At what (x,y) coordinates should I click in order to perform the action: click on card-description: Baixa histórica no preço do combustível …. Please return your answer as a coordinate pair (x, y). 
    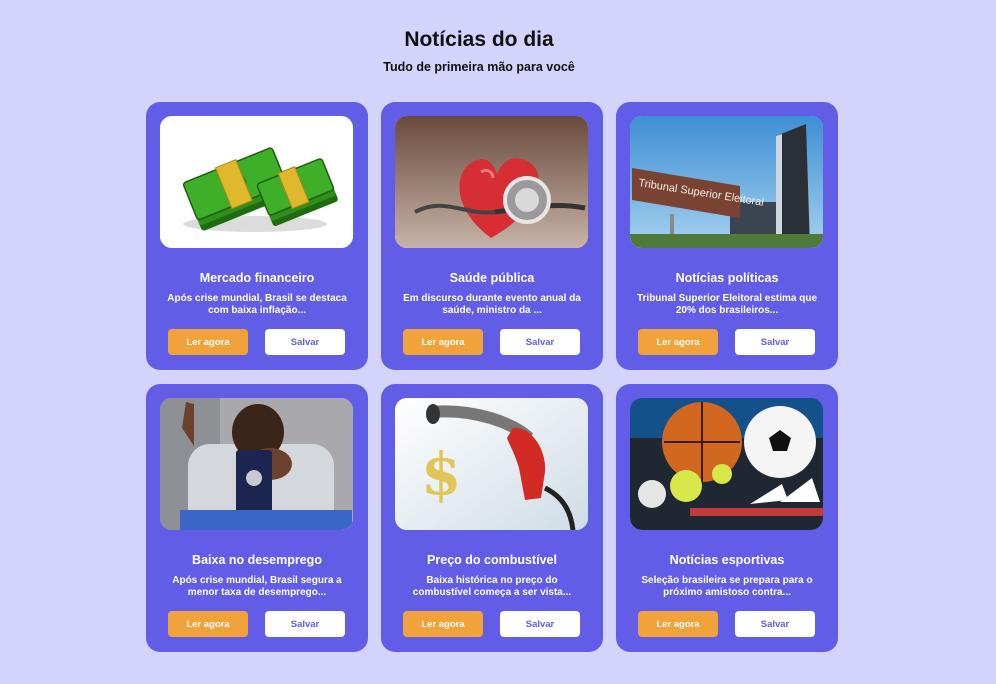
    Looking at the image, I should click on (492, 586).